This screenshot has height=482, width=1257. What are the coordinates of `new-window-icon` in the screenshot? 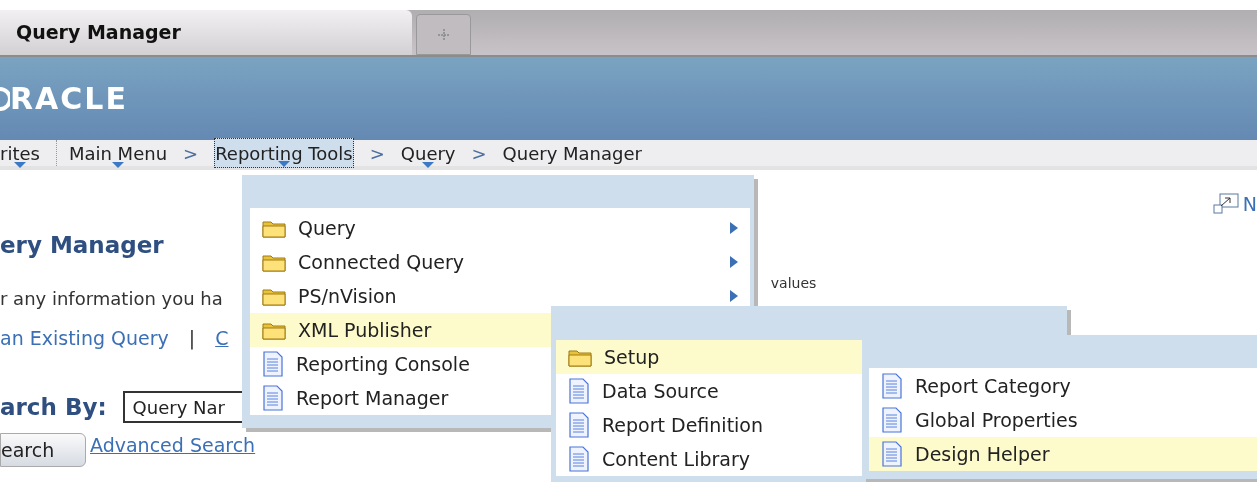 It's located at (1225, 204).